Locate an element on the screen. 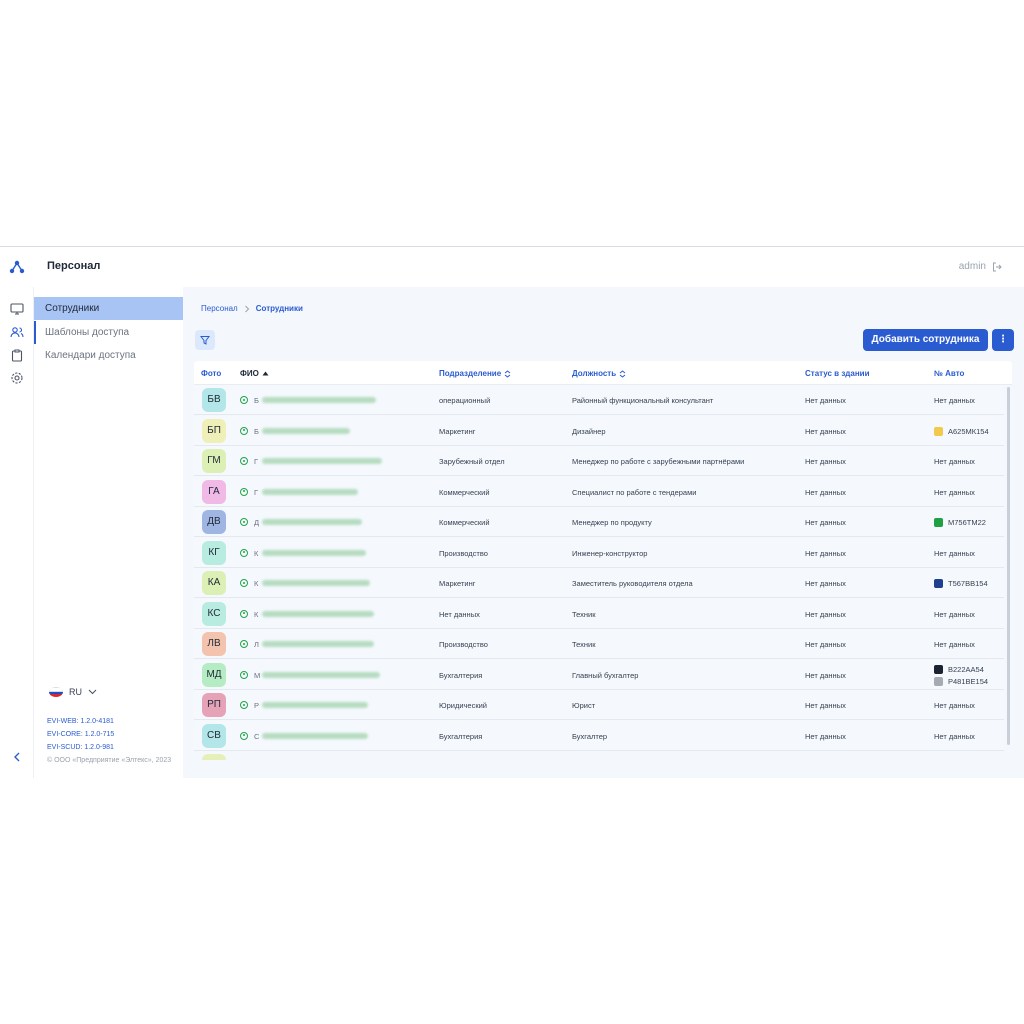  avatar is located at coordinates (214, 757).